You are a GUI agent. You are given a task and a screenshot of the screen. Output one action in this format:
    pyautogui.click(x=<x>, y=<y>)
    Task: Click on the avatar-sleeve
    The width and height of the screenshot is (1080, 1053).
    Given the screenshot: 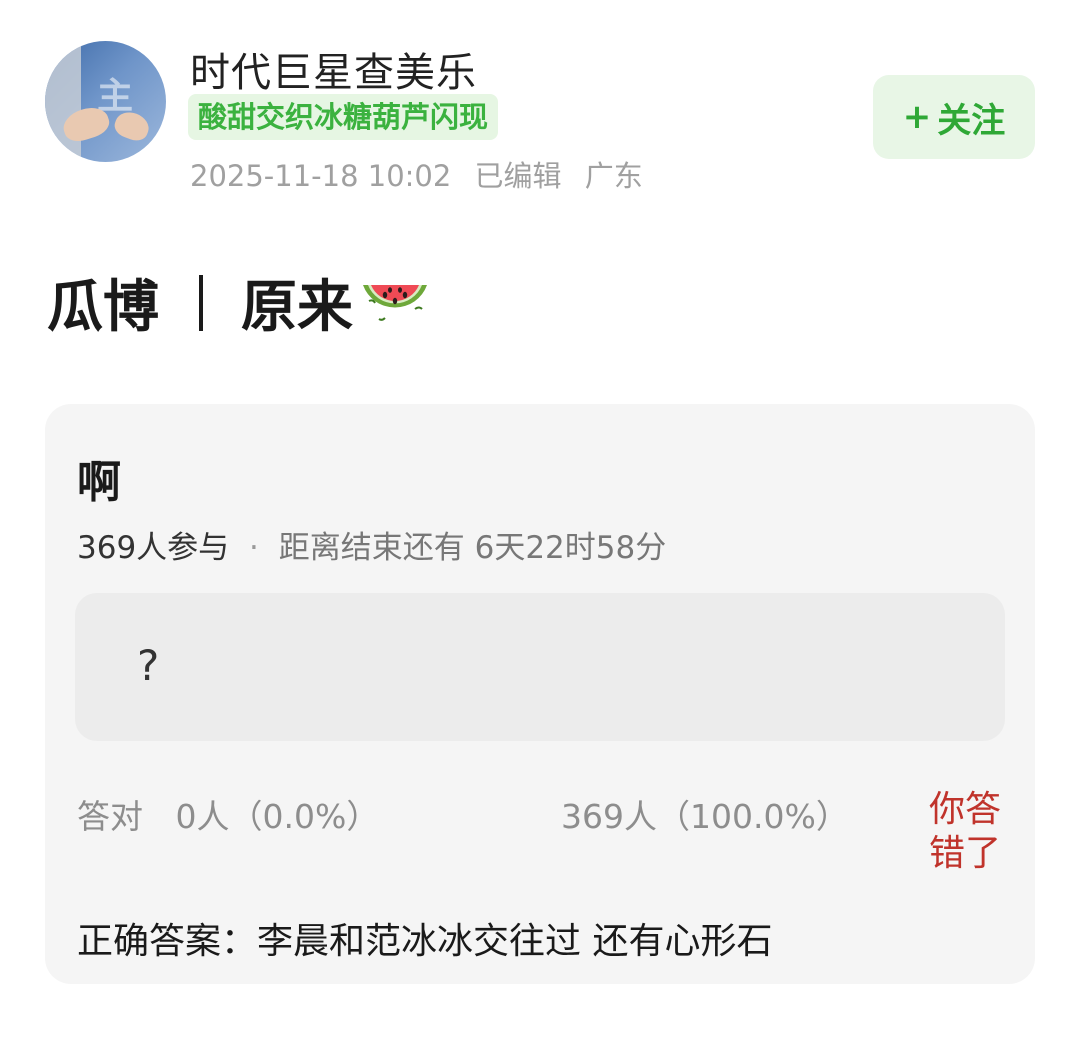 What is the action you would take?
    pyautogui.click(x=63, y=101)
    